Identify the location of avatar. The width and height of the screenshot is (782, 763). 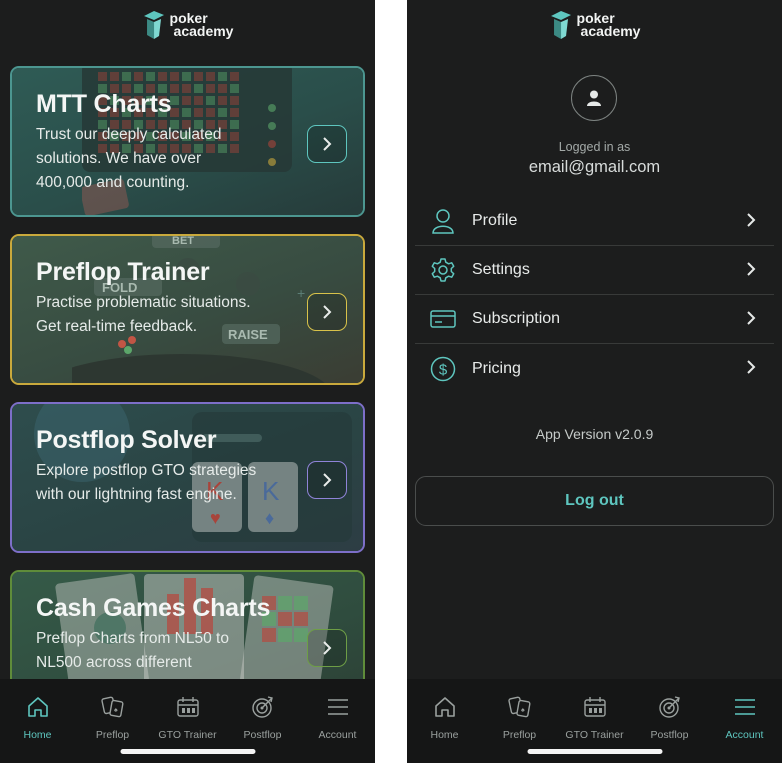
(594, 98).